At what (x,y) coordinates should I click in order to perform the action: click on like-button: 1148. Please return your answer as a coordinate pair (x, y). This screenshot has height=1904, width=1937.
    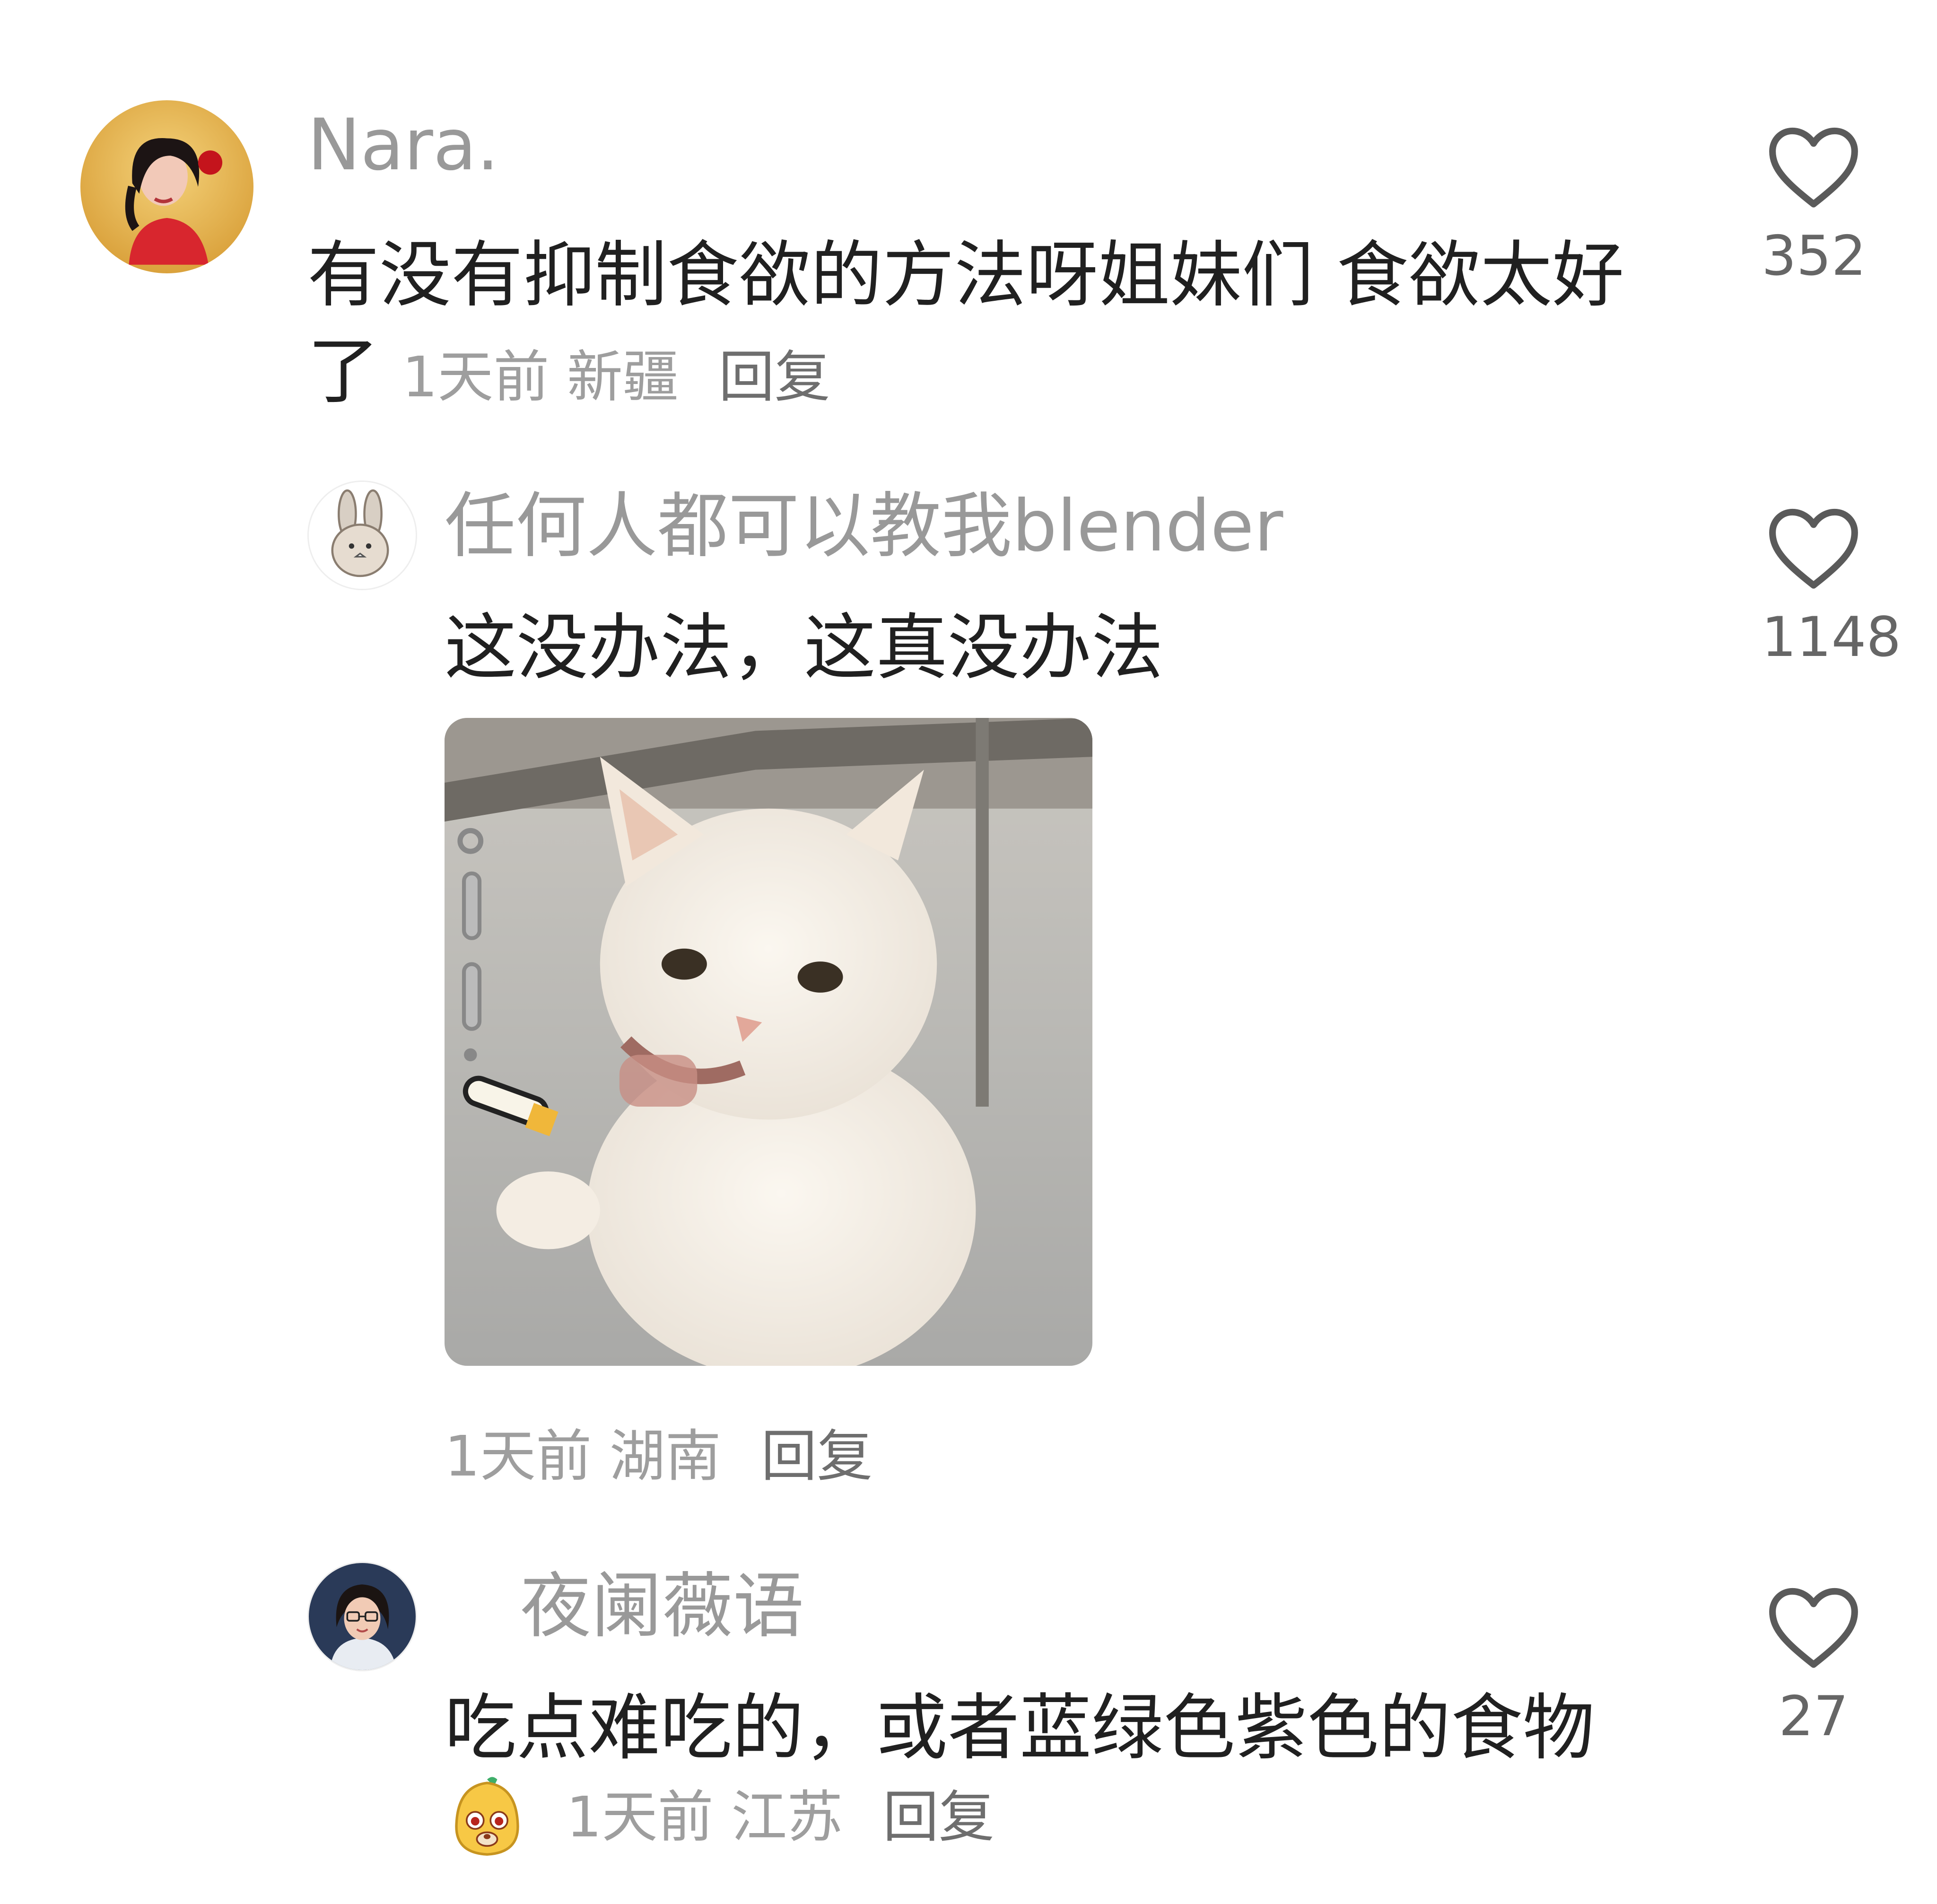
    Looking at the image, I should click on (1832, 587).